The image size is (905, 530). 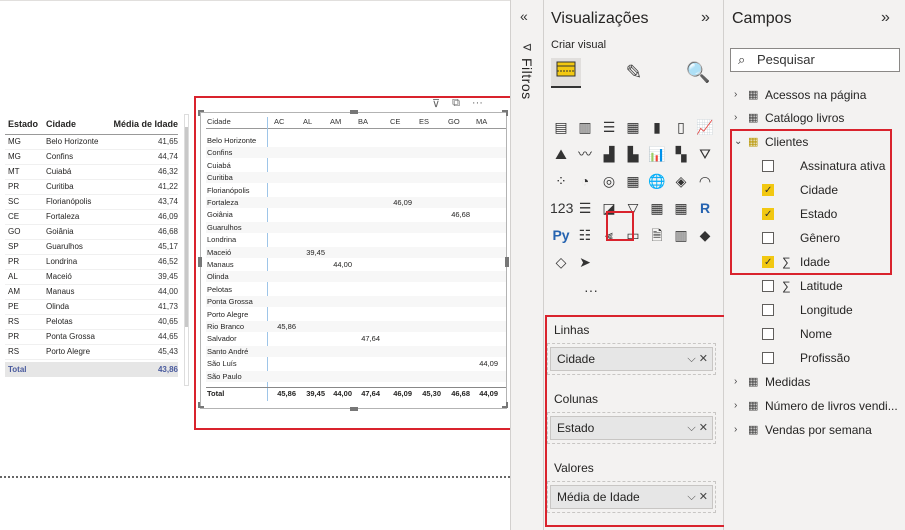 I want to click on table-row: SC Florianópolis 43,74, so click(x=91, y=202).